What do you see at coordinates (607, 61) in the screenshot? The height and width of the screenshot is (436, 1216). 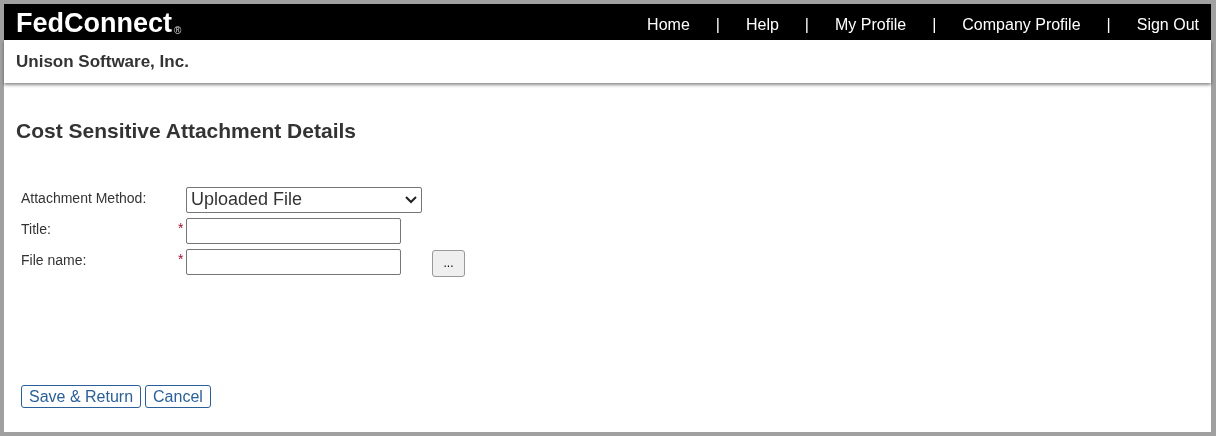 I see `company-name: Unison Software, Inc.` at bounding box center [607, 61].